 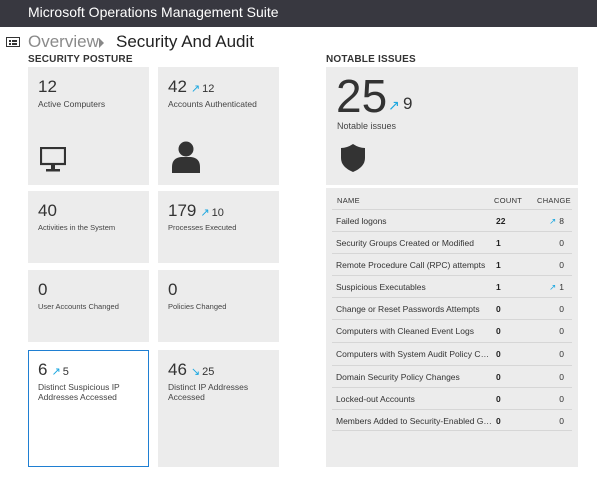 I want to click on table-row: Security Groups Created or Modified 1 0, so click(x=452, y=242).